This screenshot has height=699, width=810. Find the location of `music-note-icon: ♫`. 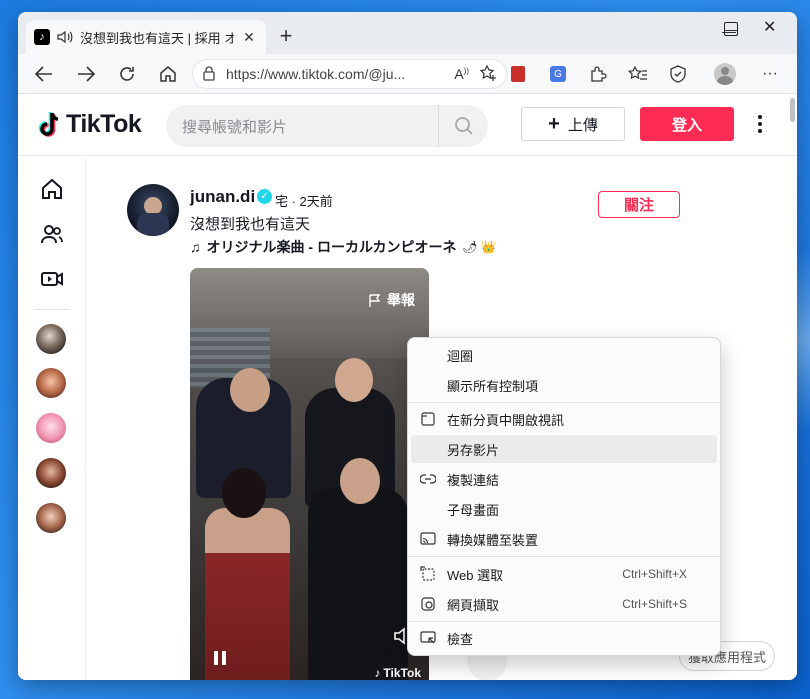

music-note-icon: ♫ is located at coordinates (195, 247).